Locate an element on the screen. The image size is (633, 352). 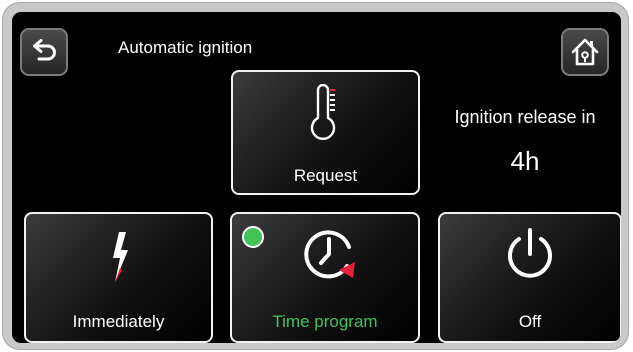
request-tile: Request is located at coordinates (325, 132).